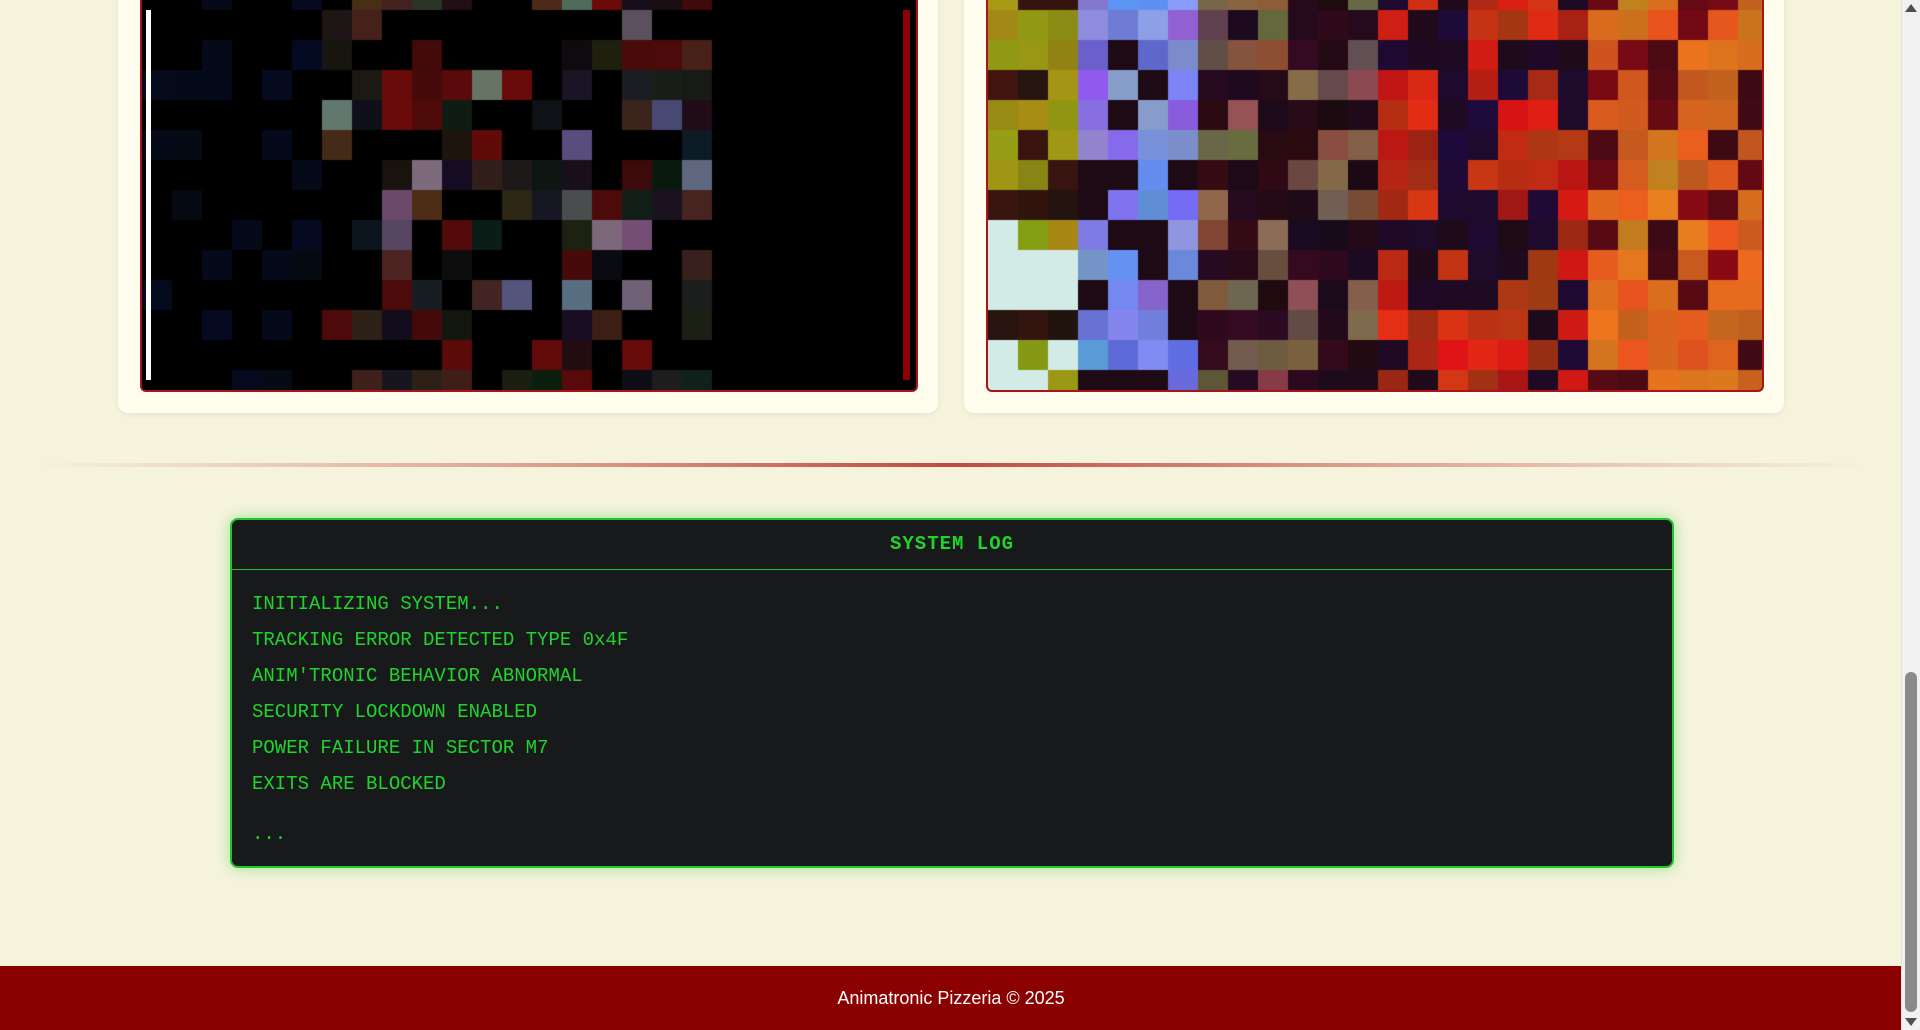  Describe the element at coordinates (1911, 1022) in the screenshot. I see `scroll-down-arrow-icon` at that location.